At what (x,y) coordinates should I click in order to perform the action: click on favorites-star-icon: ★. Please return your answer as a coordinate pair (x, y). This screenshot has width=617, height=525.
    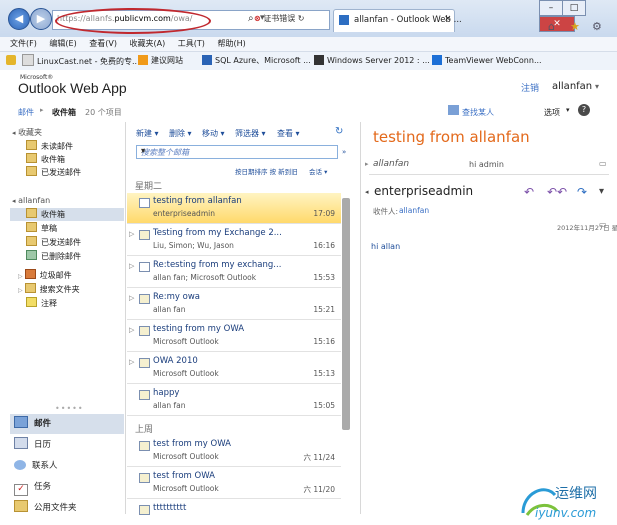
    Looking at the image, I should click on (575, 26).